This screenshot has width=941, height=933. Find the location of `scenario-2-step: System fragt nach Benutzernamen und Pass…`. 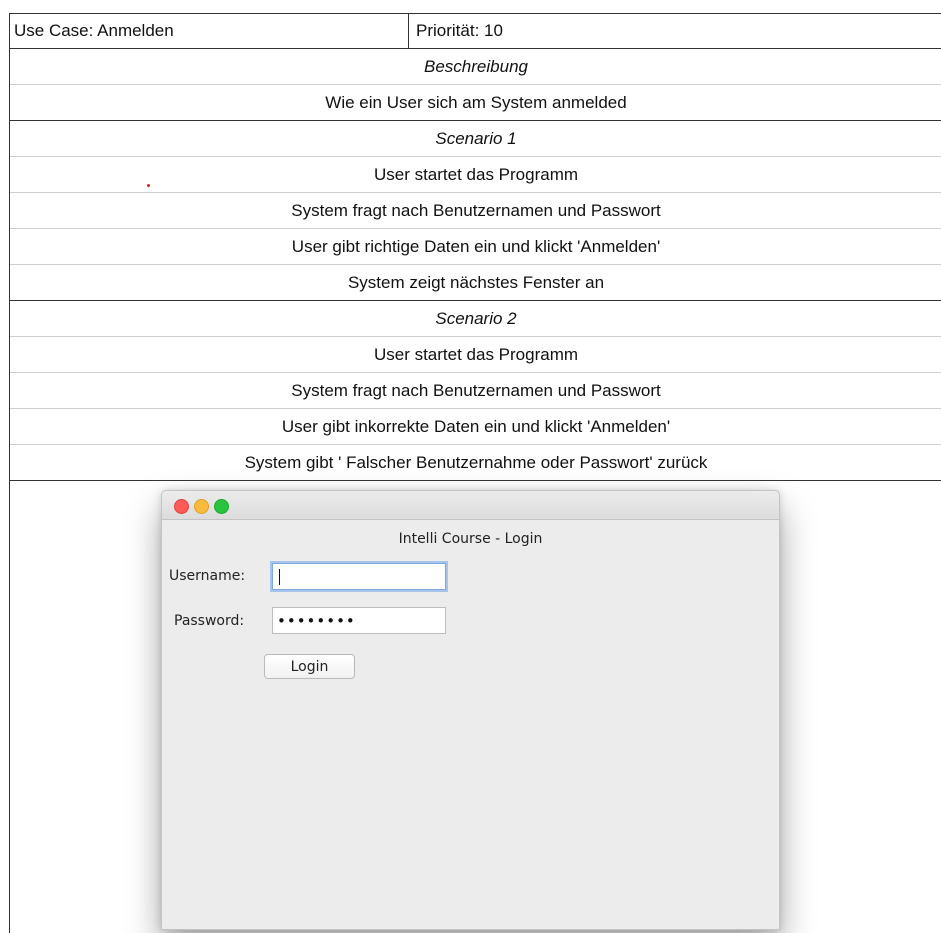

scenario-2-step: System fragt nach Benutzernamen und Pass… is located at coordinates (475, 391).